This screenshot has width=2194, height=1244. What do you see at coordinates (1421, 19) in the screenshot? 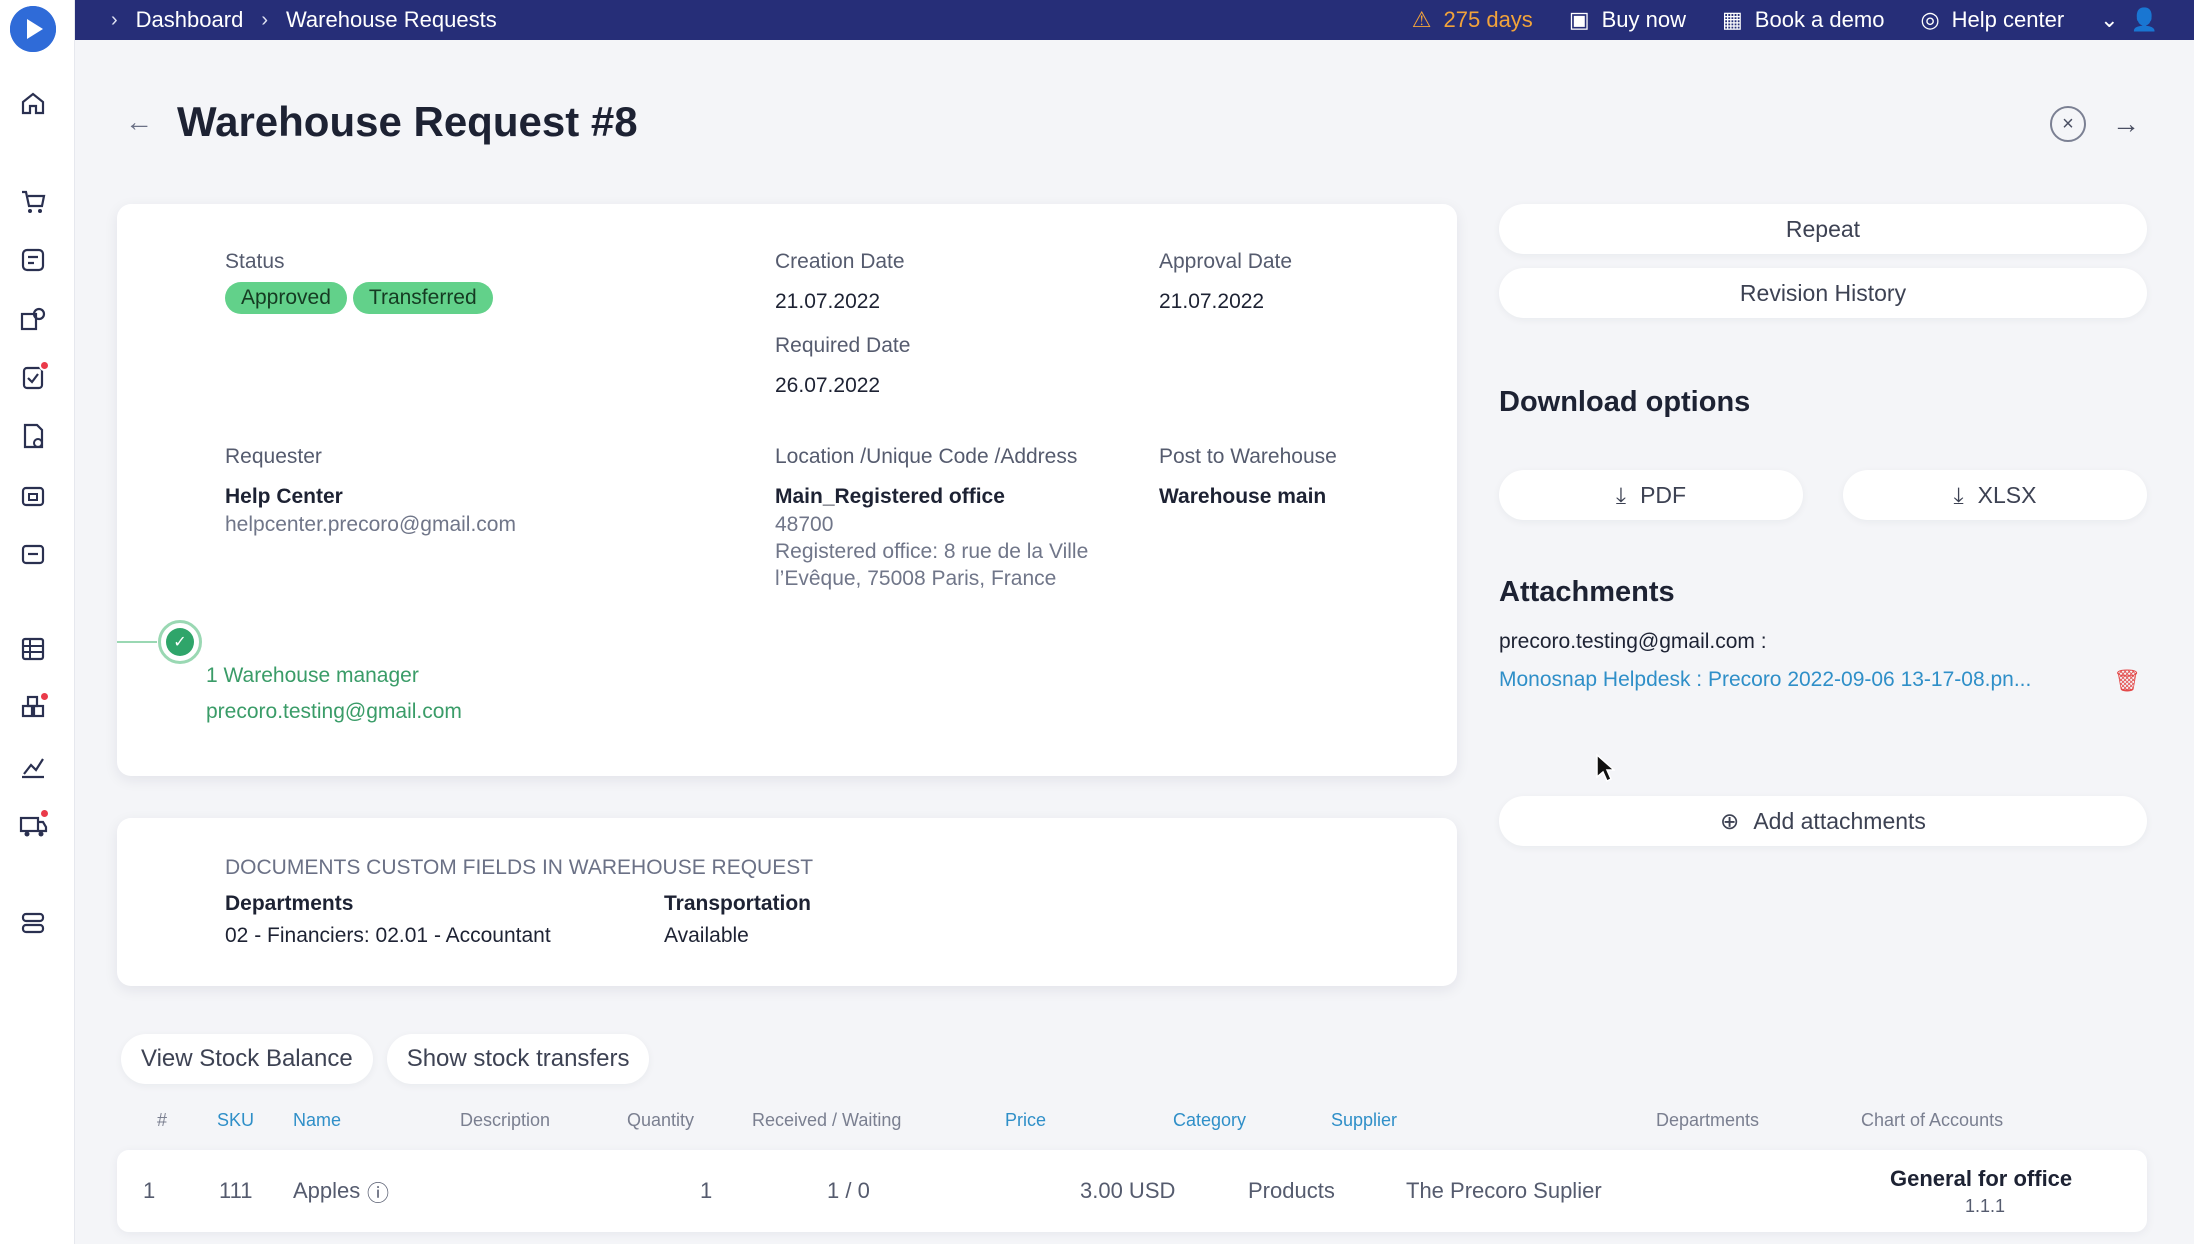
I see `warning-icon: ⚠` at bounding box center [1421, 19].